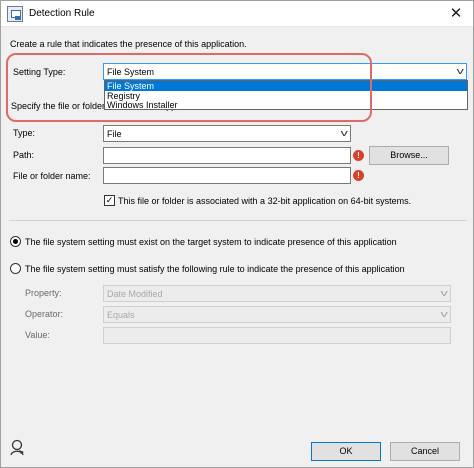 This screenshot has width=474, height=468. What do you see at coordinates (189, 87) in the screenshot?
I see `highlight-annotation` at bounding box center [189, 87].